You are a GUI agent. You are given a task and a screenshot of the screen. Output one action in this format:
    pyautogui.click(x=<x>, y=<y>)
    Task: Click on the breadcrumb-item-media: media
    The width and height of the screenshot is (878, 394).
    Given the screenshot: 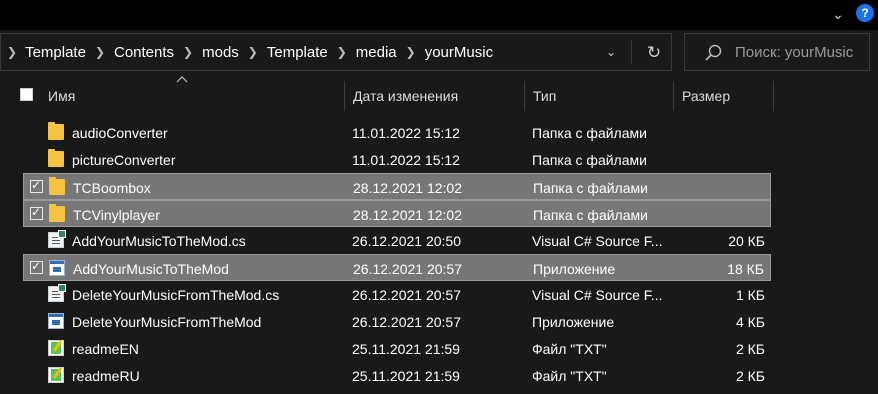 What is the action you would take?
    pyautogui.click(x=376, y=52)
    